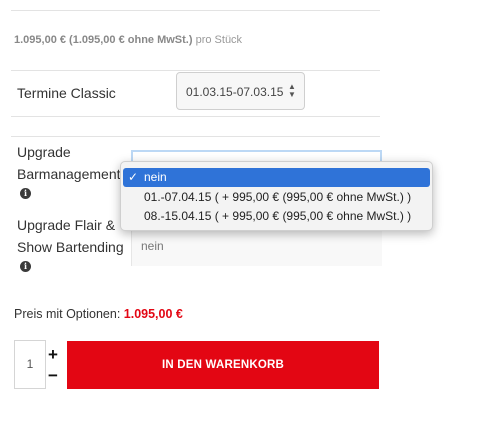 Image resolution: width=482 pixels, height=435 pixels. What do you see at coordinates (70, 247) in the screenshot?
I see `flair-label-line2: Show Bartending` at bounding box center [70, 247].